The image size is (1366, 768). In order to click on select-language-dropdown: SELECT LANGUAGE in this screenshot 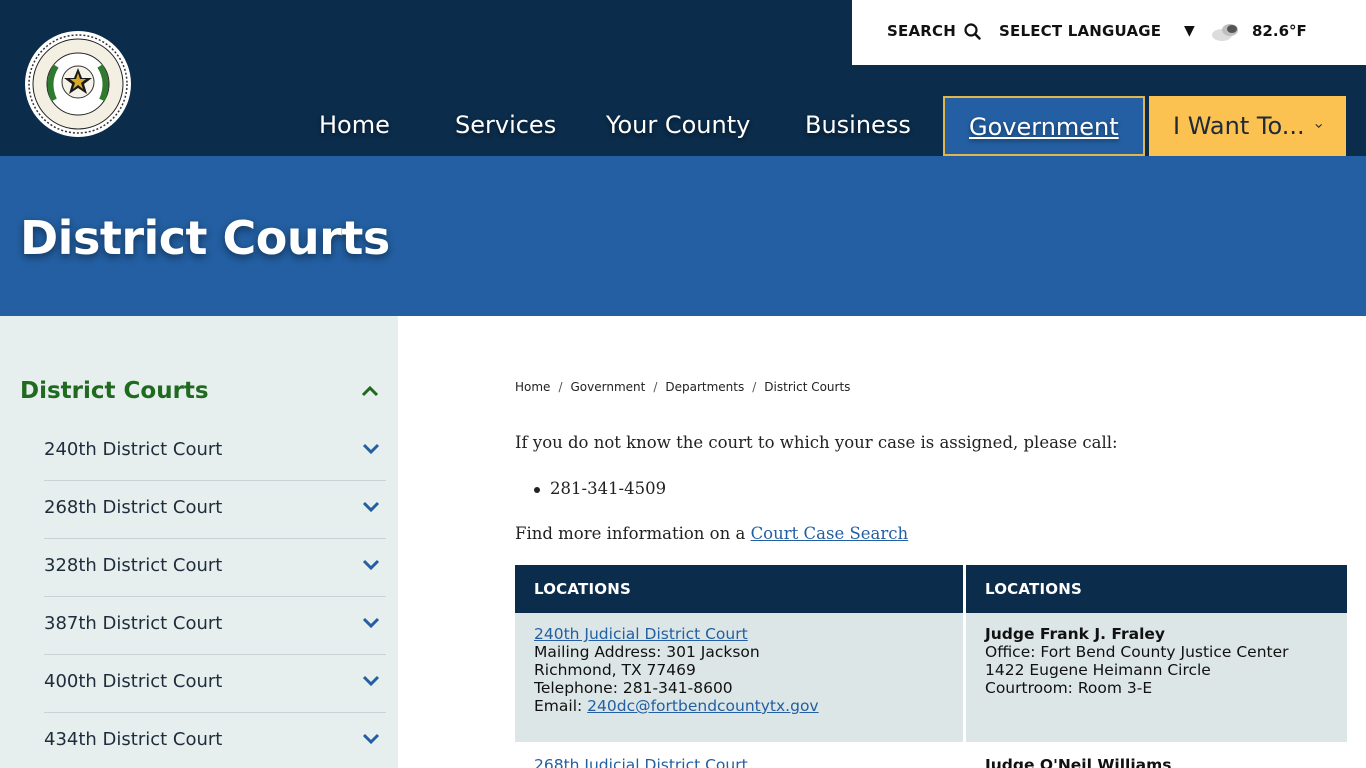, I will do `click(1080, 31)`.